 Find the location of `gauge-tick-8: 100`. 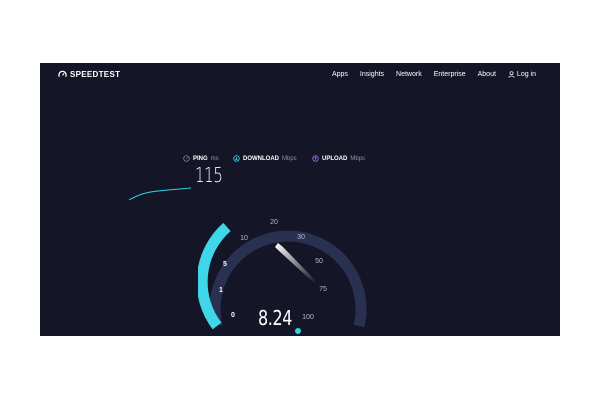

gauge-tick-8: 100 is located at coordinates (308, 317).